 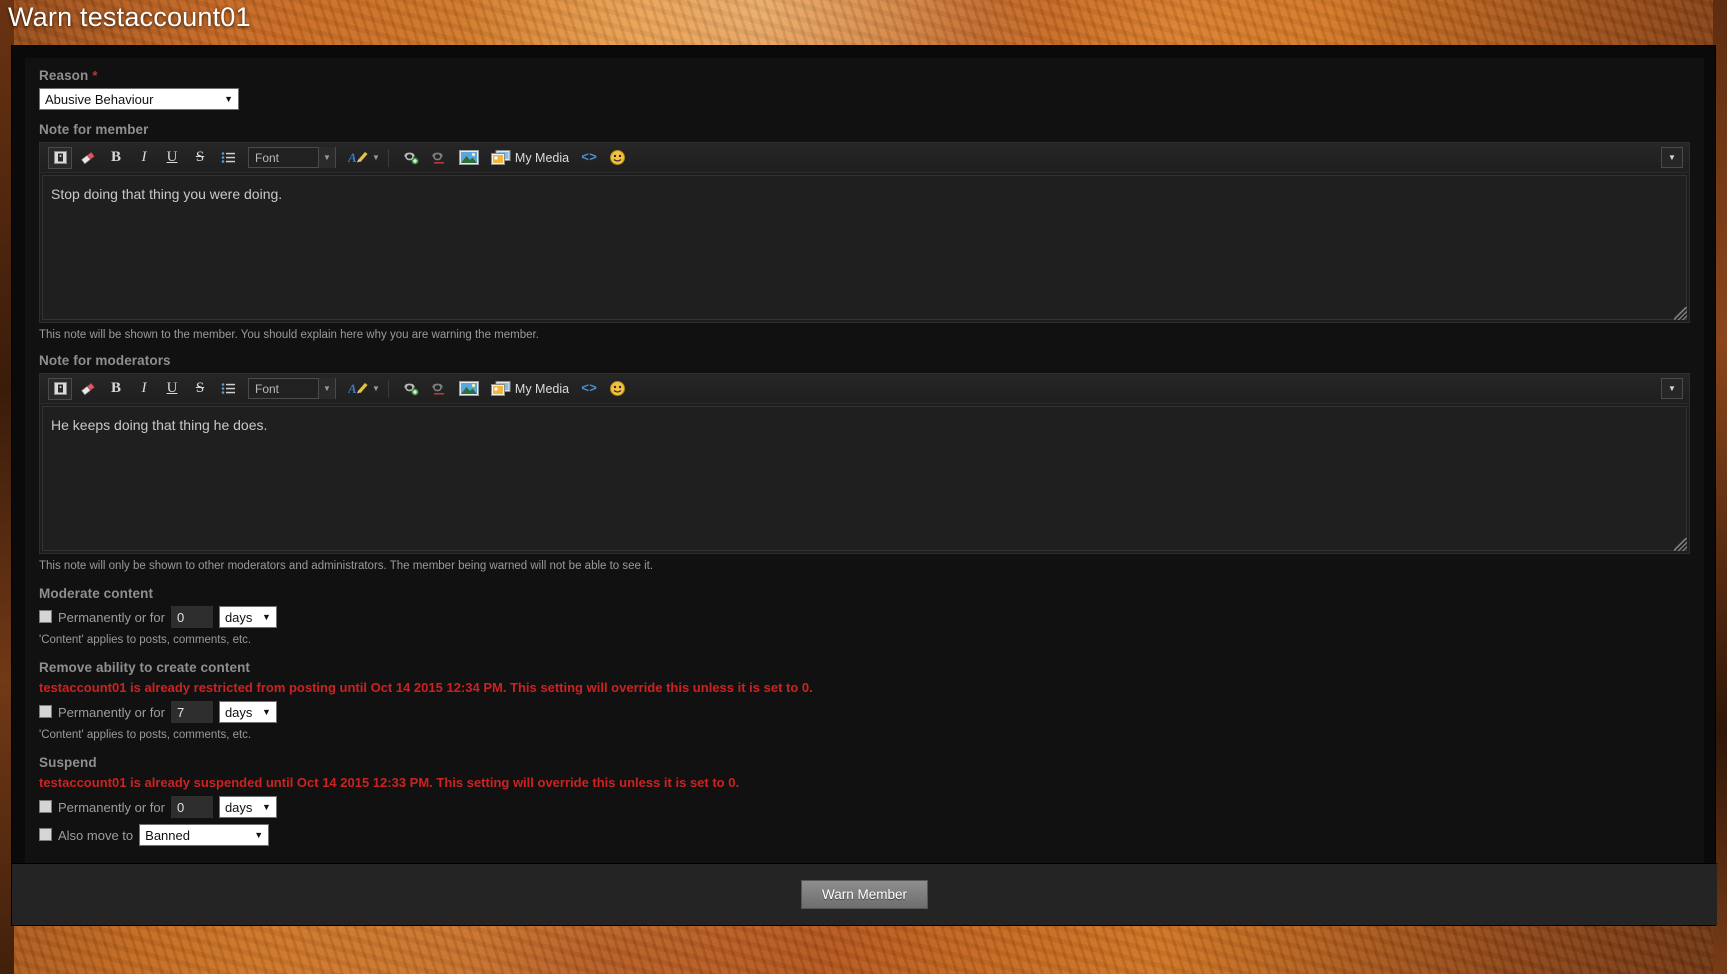 I want to click on remove-ability-amount-input, so click(x=191, y=712).